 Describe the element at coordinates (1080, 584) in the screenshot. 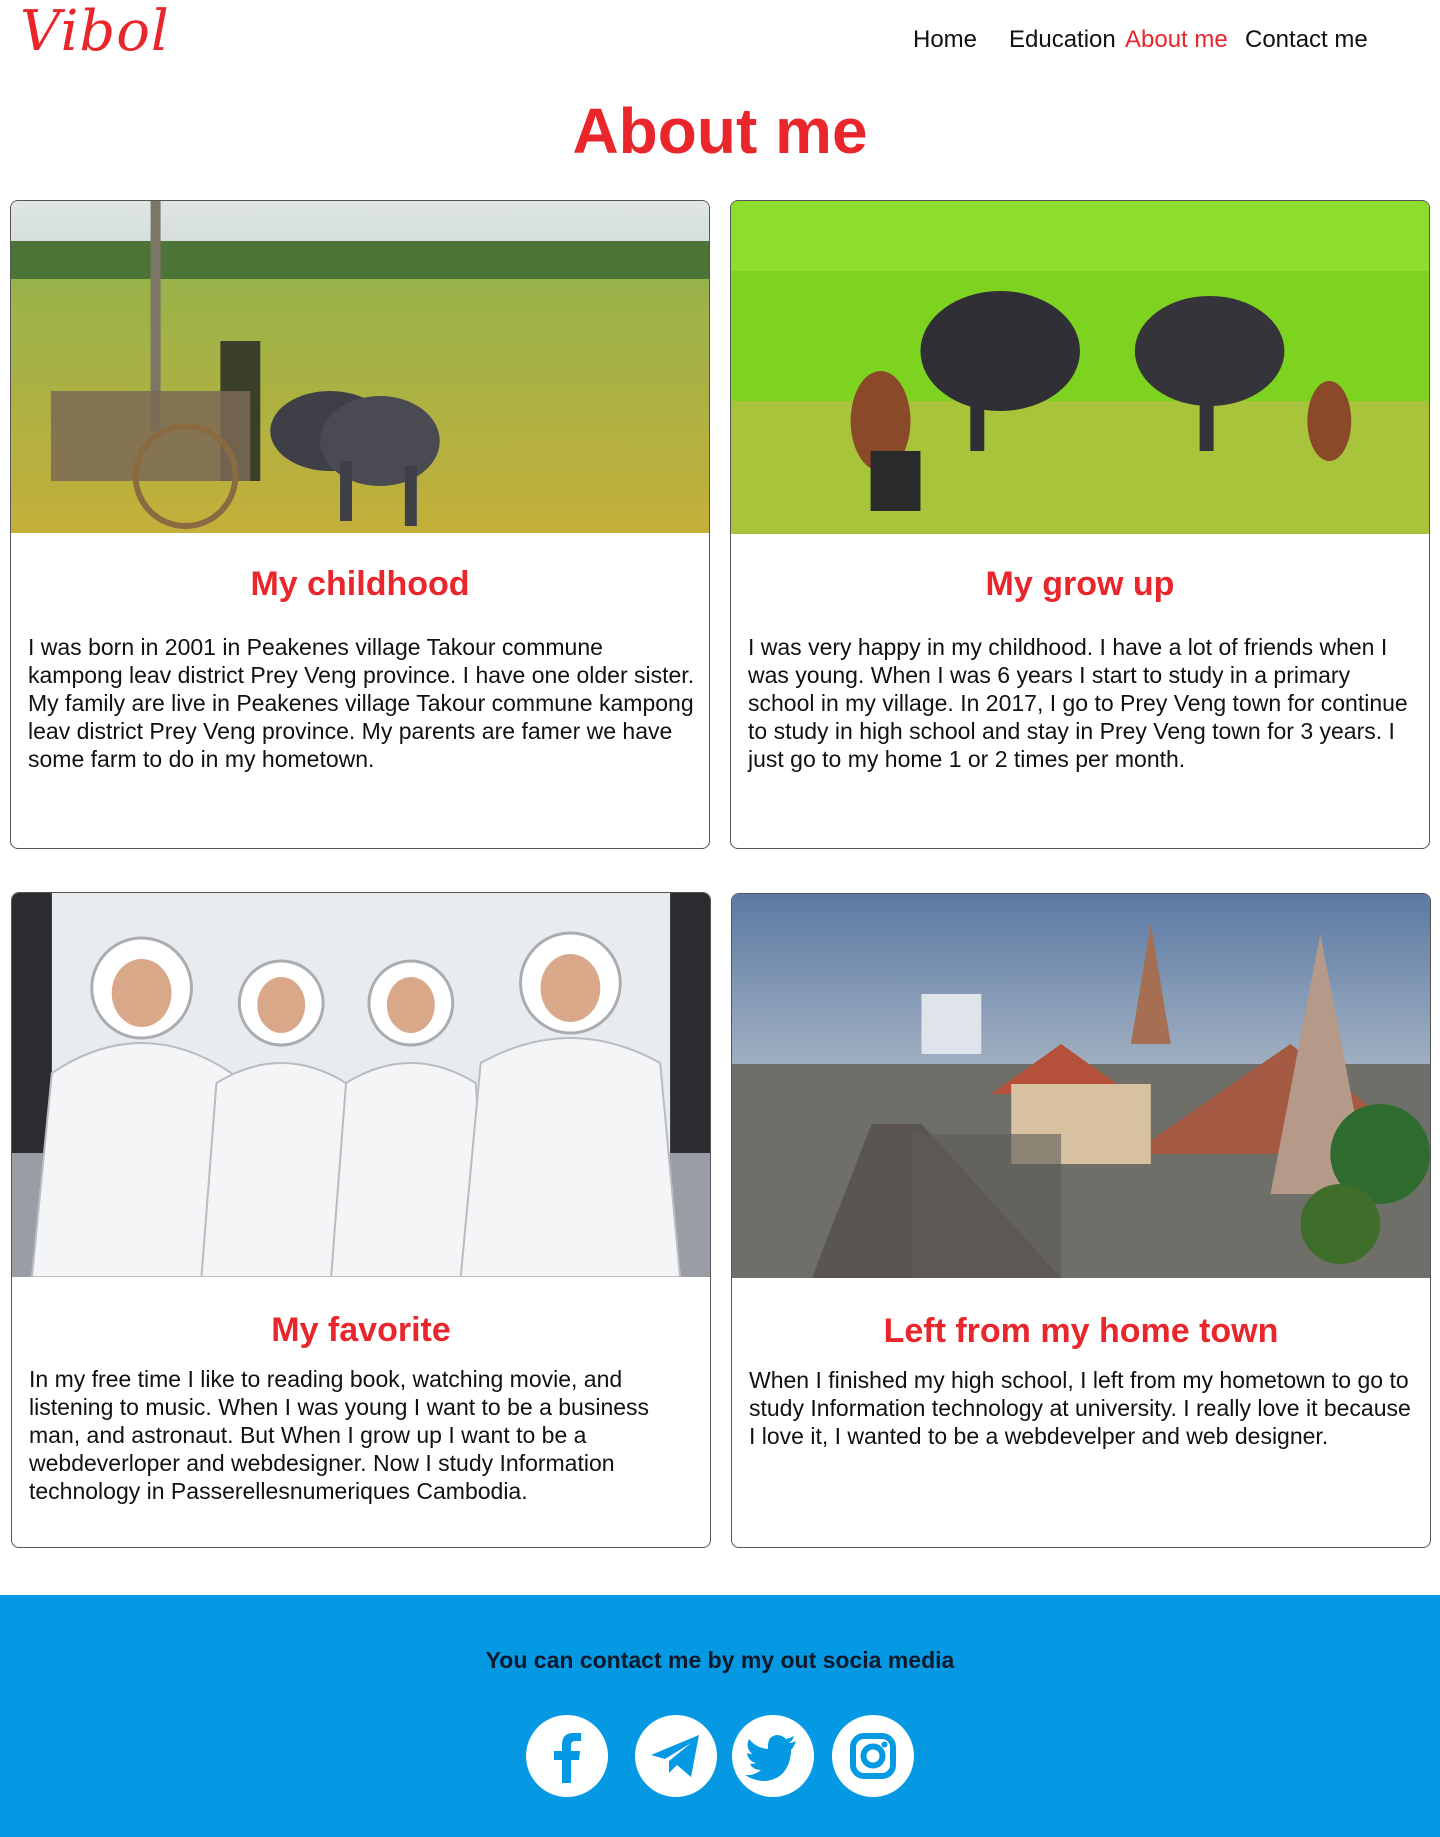

I see `card-title: My grow up` at that location.